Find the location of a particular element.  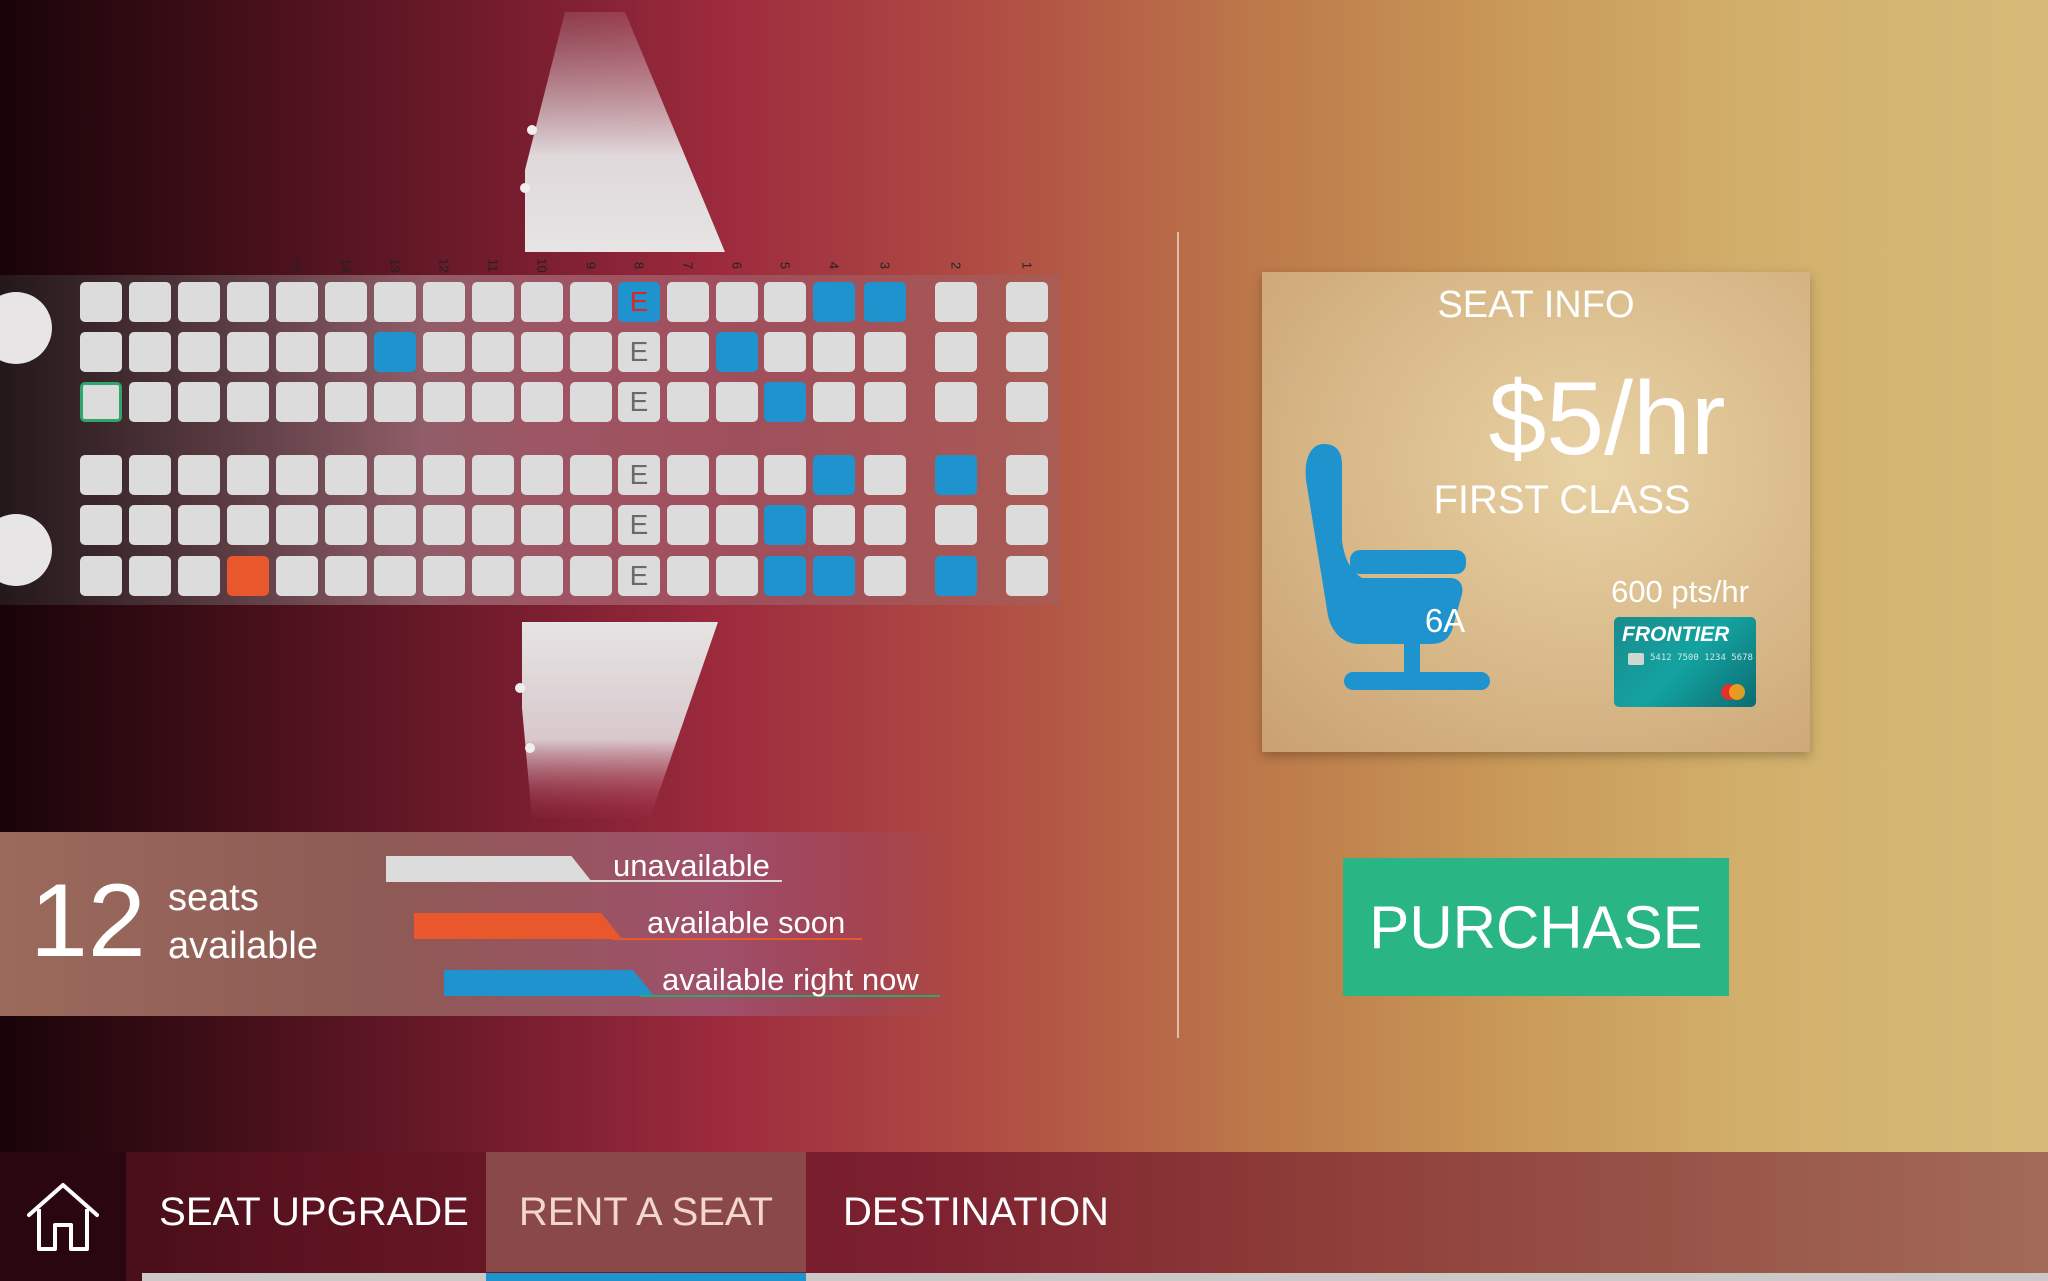

purchase-button: PURCHASE is located at coordinates (1536, 927).